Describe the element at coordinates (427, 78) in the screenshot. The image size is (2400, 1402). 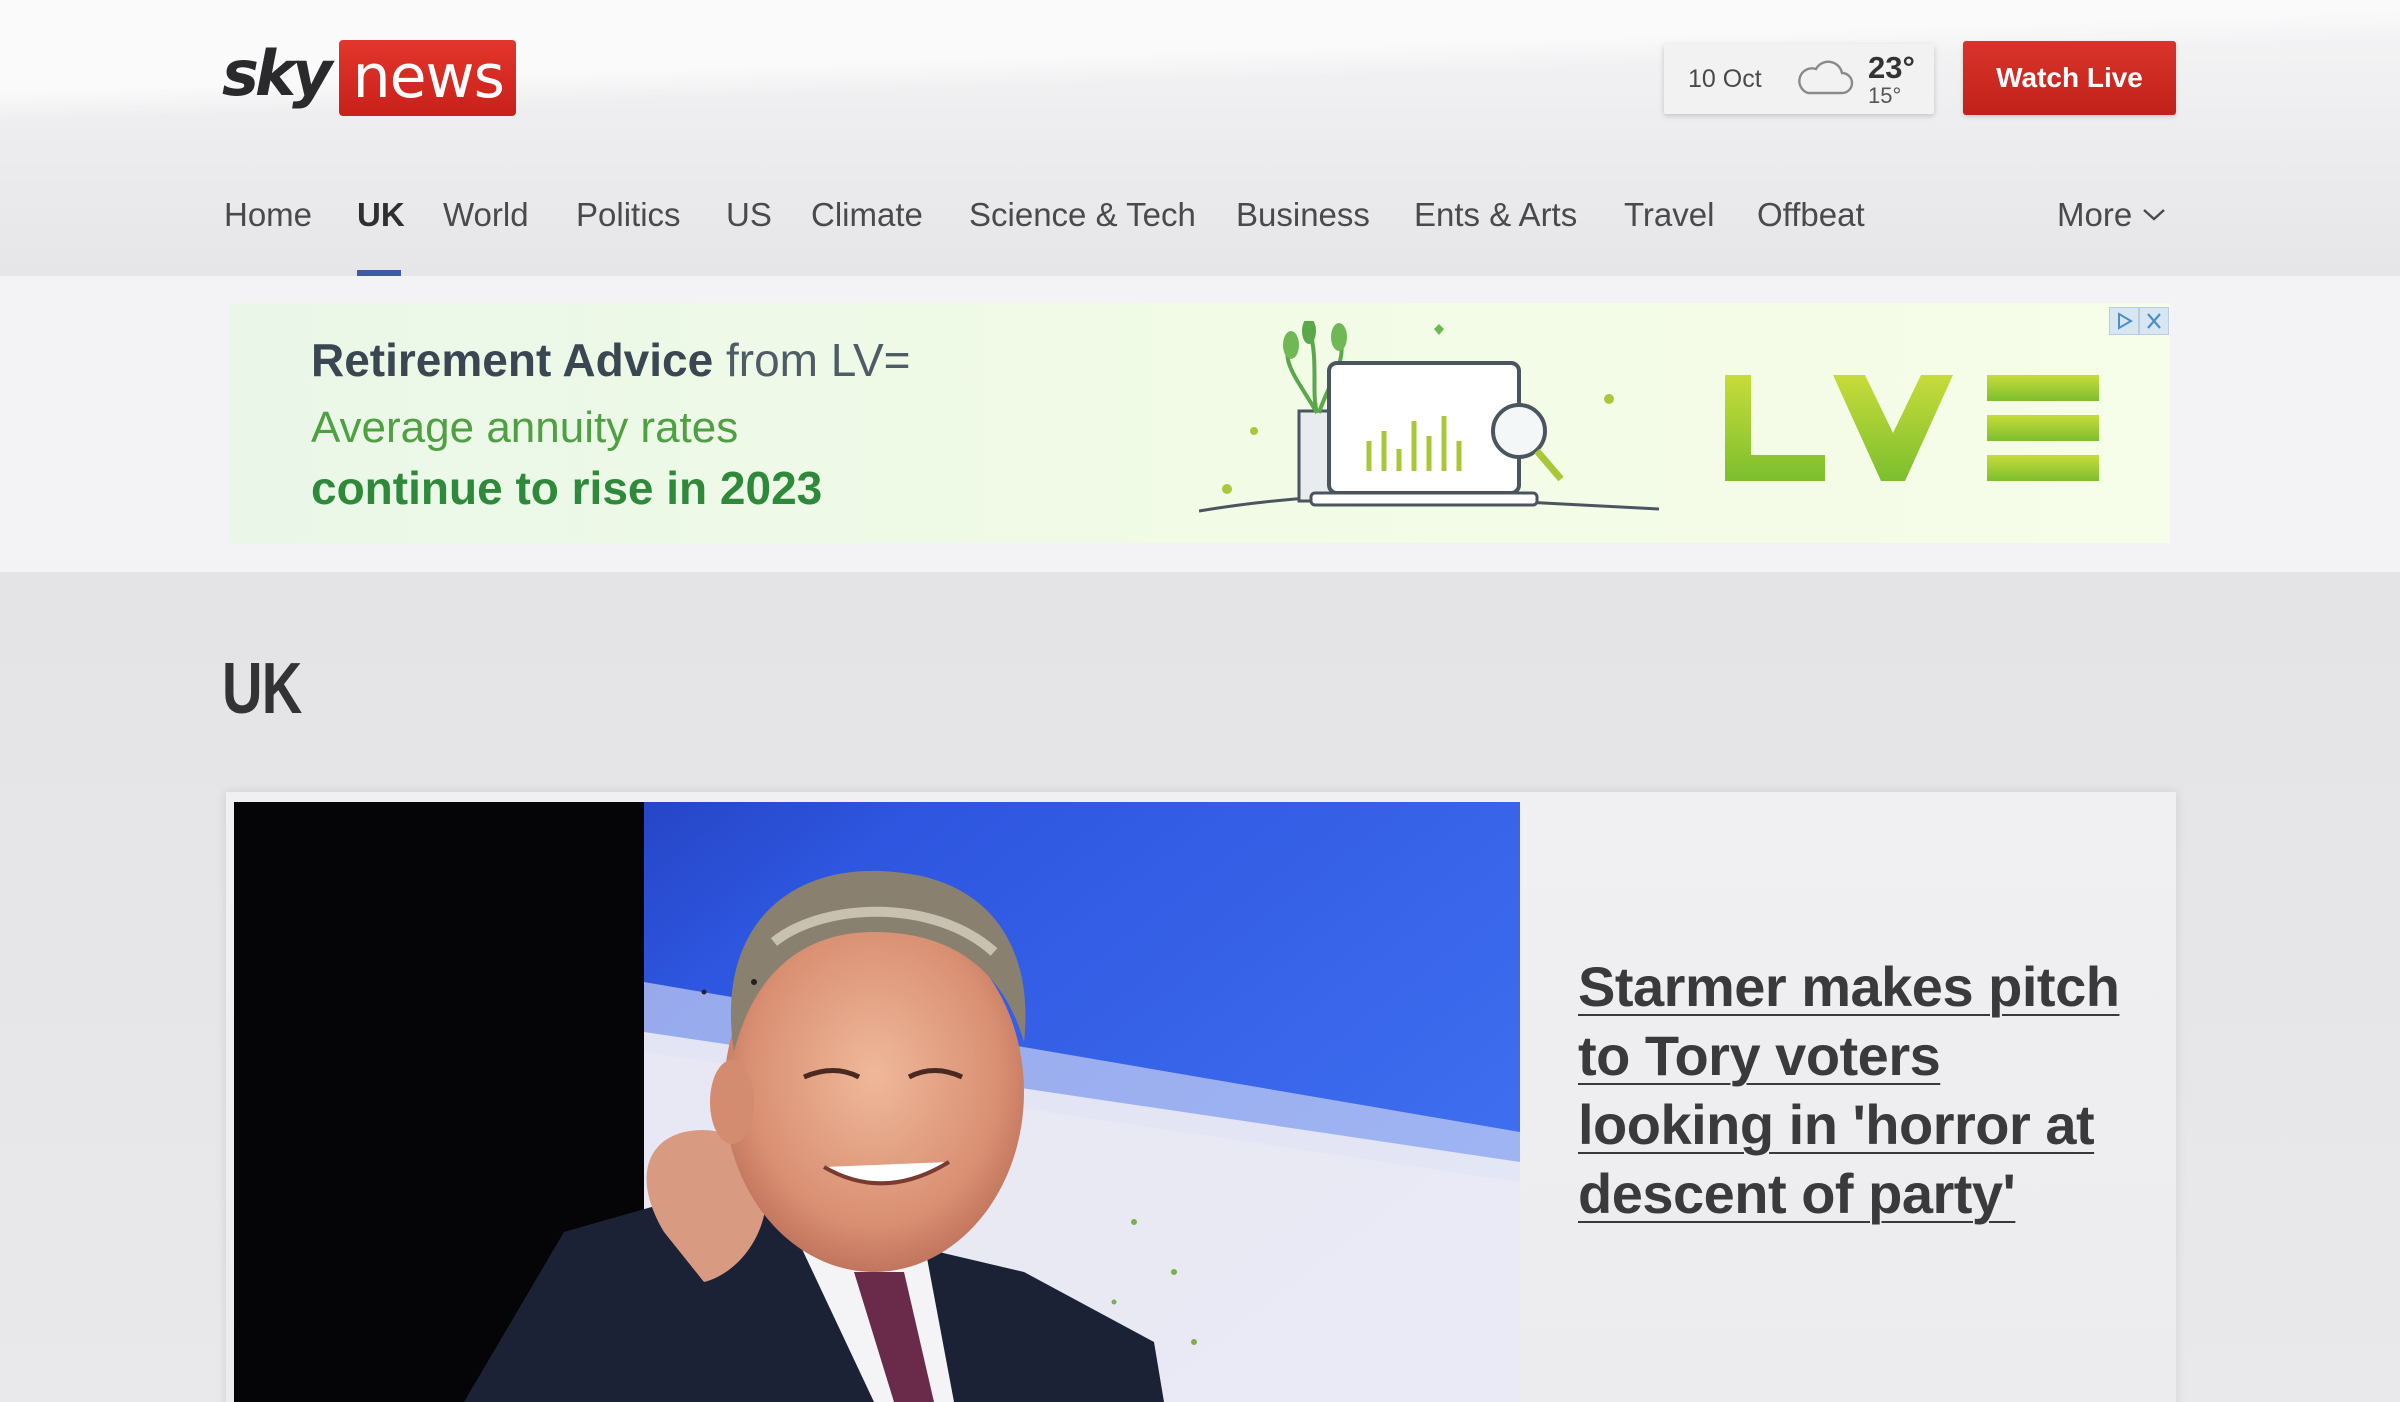
I see `logo-news-text: news` at that location.